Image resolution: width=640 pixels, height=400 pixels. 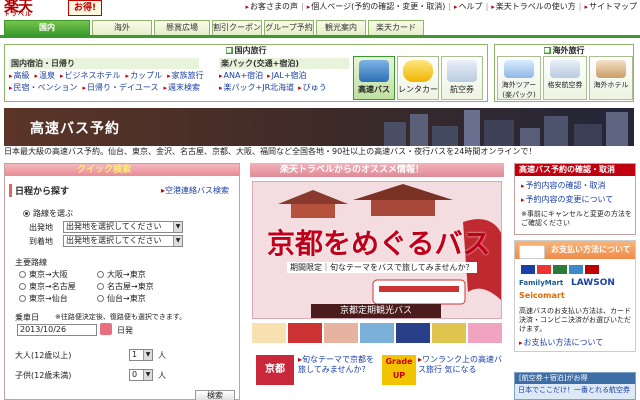 What do you see at coordinates (47, 286) in the screenshot?
I see `route-tokyo-nagoya: 東京→名古屋` at bounding box center [47, 286].